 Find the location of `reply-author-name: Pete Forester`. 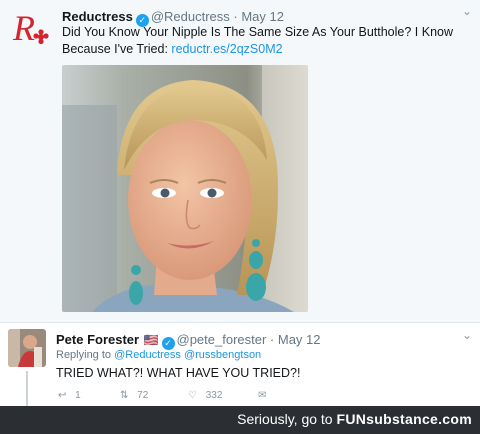

reply-author-name: Pete Forester is located at coordinates (97, 339).